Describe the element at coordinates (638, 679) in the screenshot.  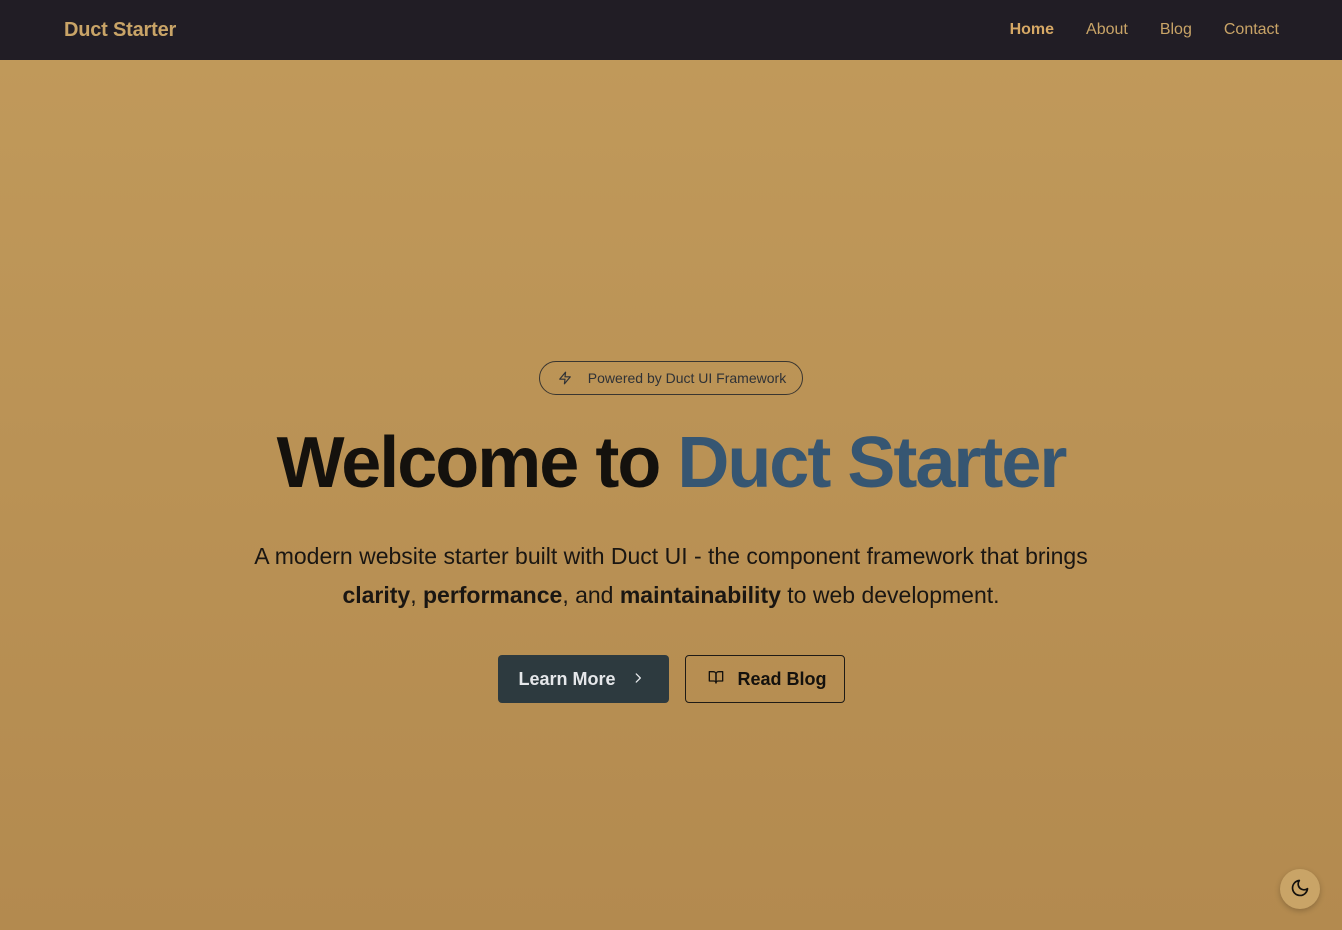
I see `chevron-right-icon` at that location.